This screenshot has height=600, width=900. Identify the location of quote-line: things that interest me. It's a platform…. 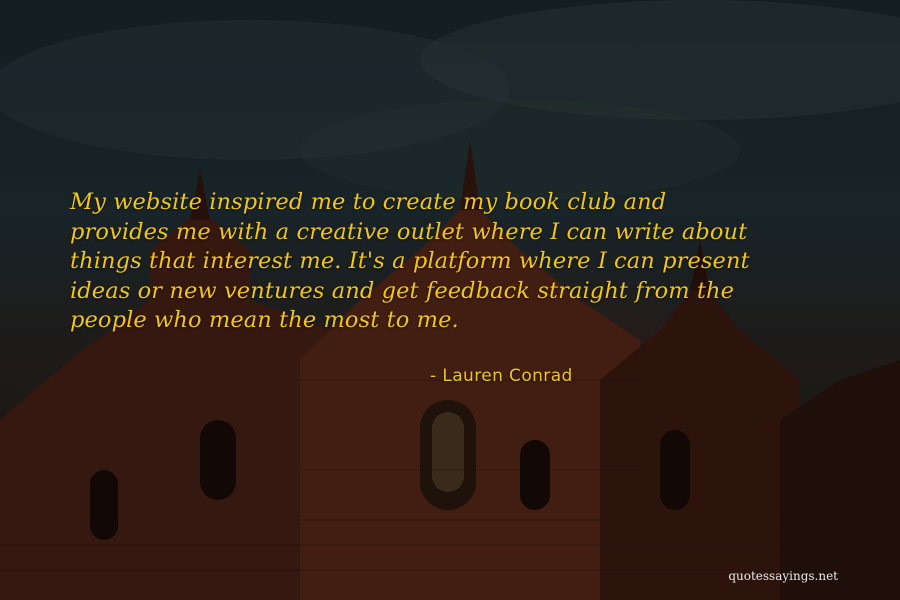
(410, 261).